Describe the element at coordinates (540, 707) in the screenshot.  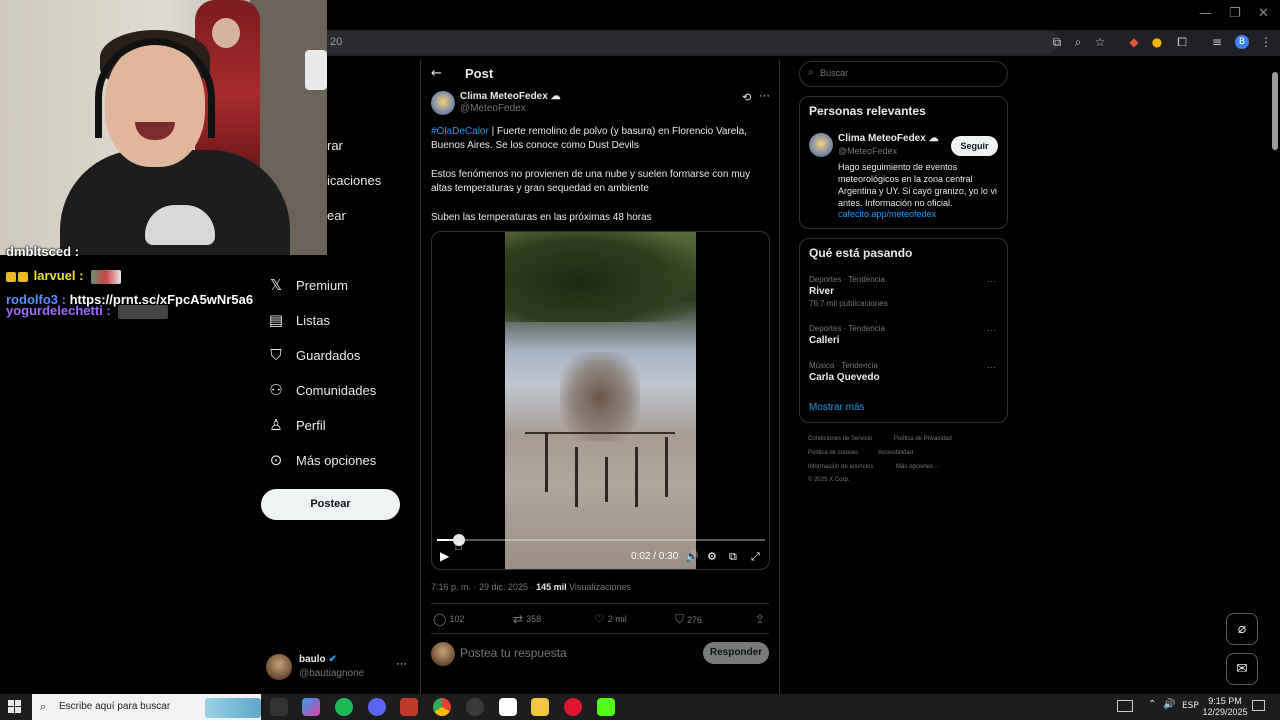
I see `file-explorer-icon` at that location.